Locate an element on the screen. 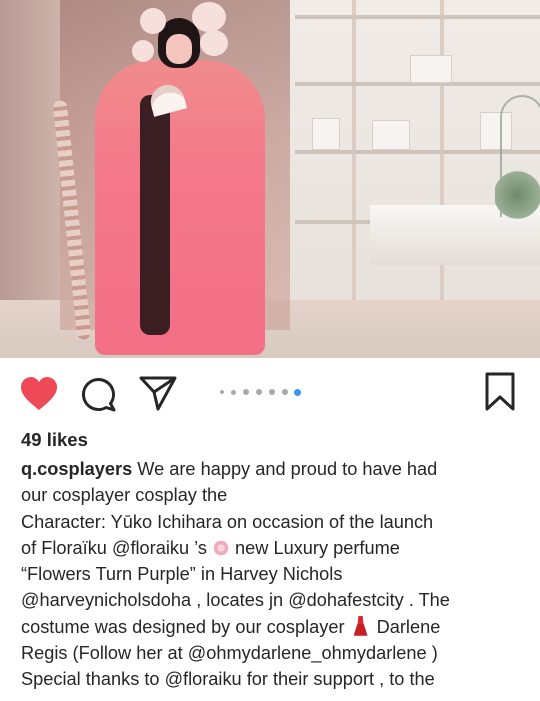  caption-username: q.cosplayers is located at coordinates (76, 469).